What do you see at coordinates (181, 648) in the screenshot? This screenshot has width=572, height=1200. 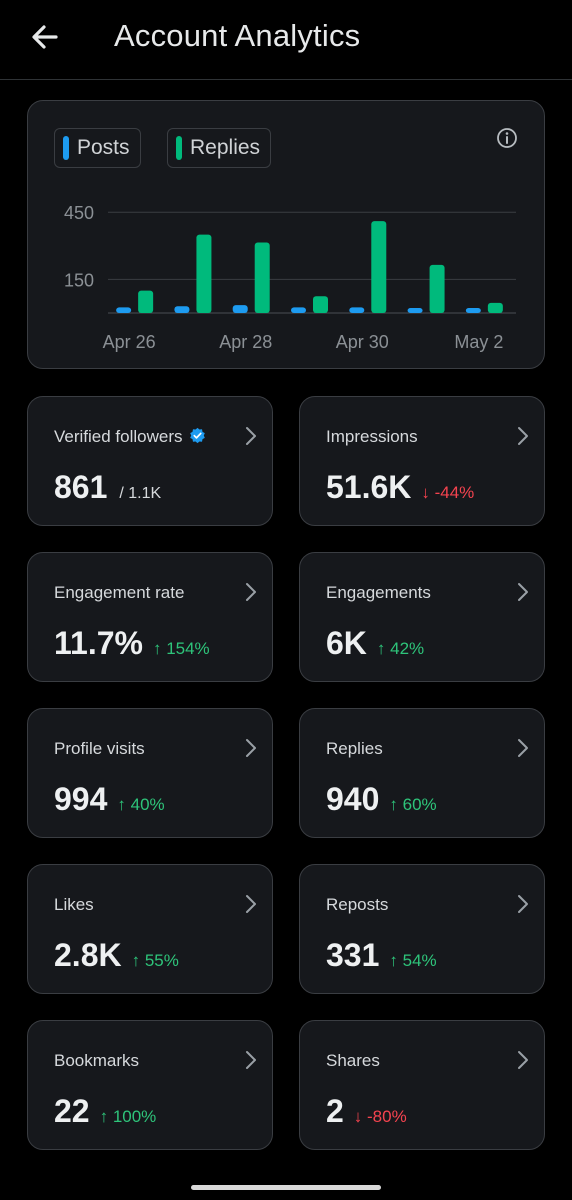 I see `stat-change: ↑ 154%` at bounding box center [181, 648].